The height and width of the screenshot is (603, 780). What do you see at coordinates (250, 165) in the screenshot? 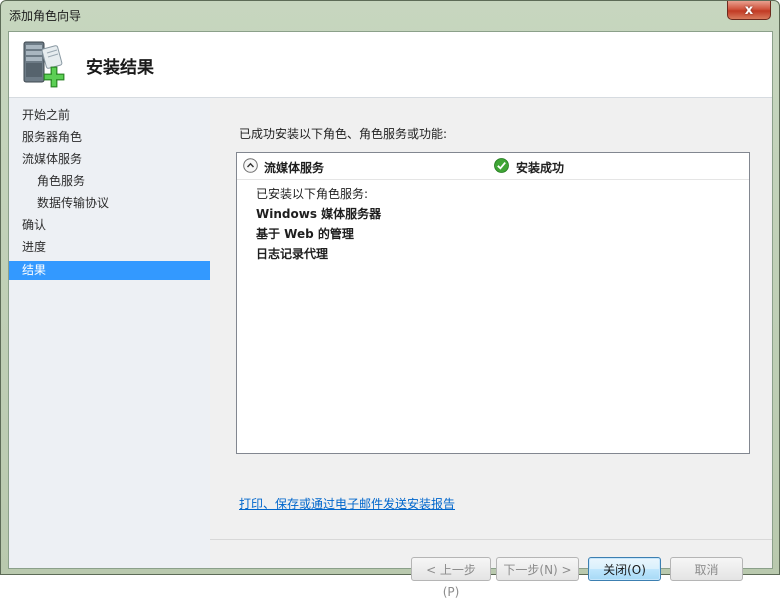
I see `collapse-chevron-icon` at bounding box center [250, 165].